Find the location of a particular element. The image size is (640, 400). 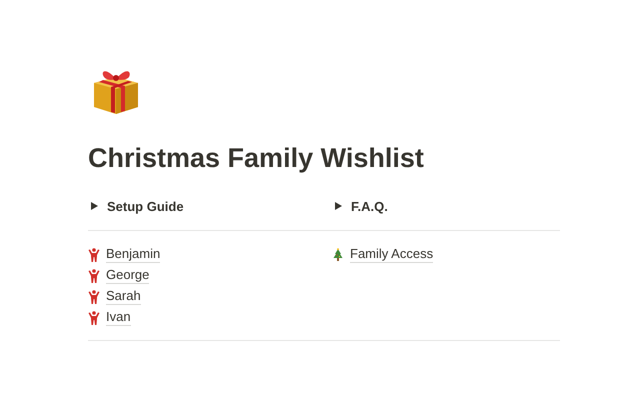

toggle-label: Setup Guide is located at coordinates (145, 206).